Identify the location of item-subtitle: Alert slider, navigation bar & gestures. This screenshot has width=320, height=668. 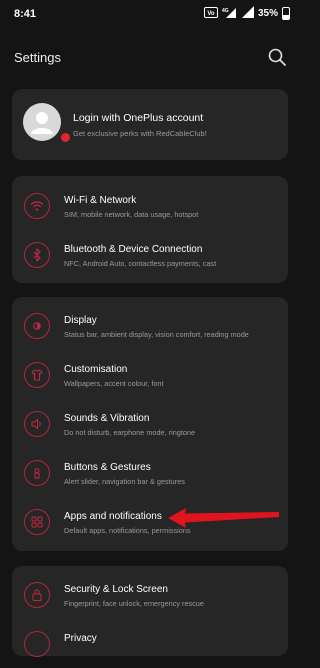
(124, 481).